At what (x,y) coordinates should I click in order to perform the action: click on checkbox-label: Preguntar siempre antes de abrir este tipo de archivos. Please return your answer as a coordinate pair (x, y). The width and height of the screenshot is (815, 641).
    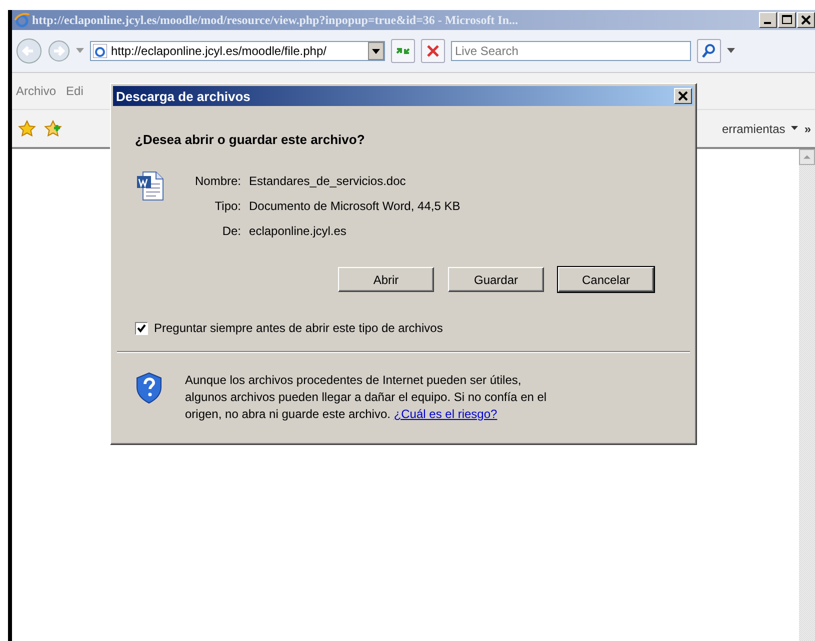
    Looking at the image, I should click on (298, 328).